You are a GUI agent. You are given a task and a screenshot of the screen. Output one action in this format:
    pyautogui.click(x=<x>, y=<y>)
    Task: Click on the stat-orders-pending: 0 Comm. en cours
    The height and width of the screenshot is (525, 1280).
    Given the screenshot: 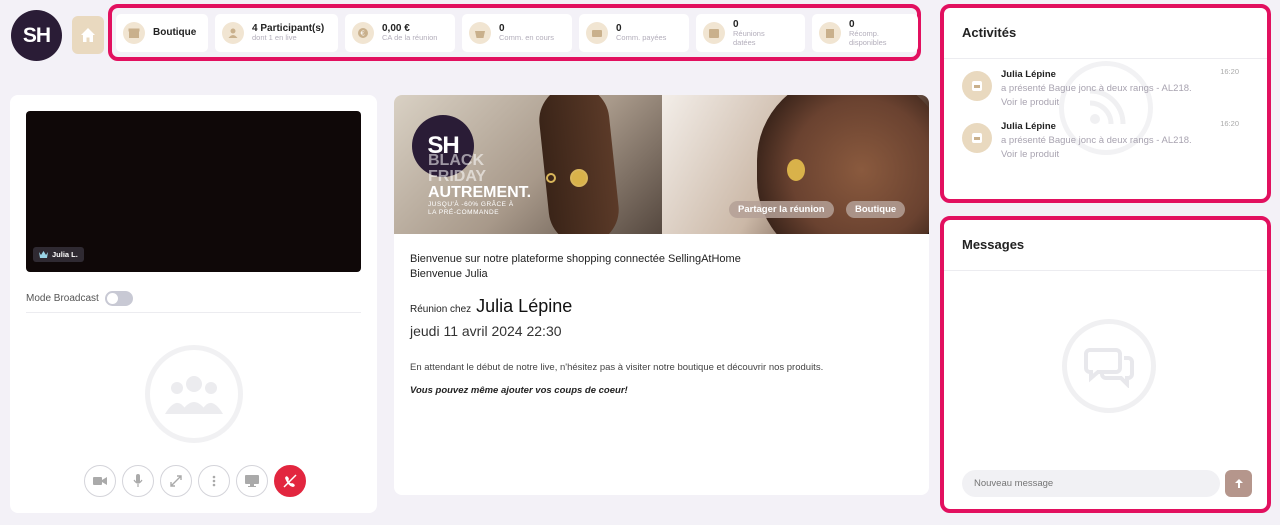 What is the action you would take?
    pyautogui.click(x=517, y=33)
    